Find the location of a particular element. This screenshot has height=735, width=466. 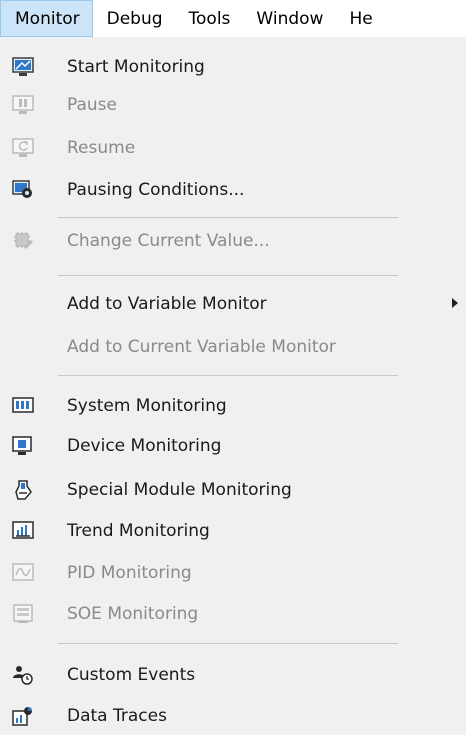

menu-item-label: Resume is located at coordinates (101, 148).